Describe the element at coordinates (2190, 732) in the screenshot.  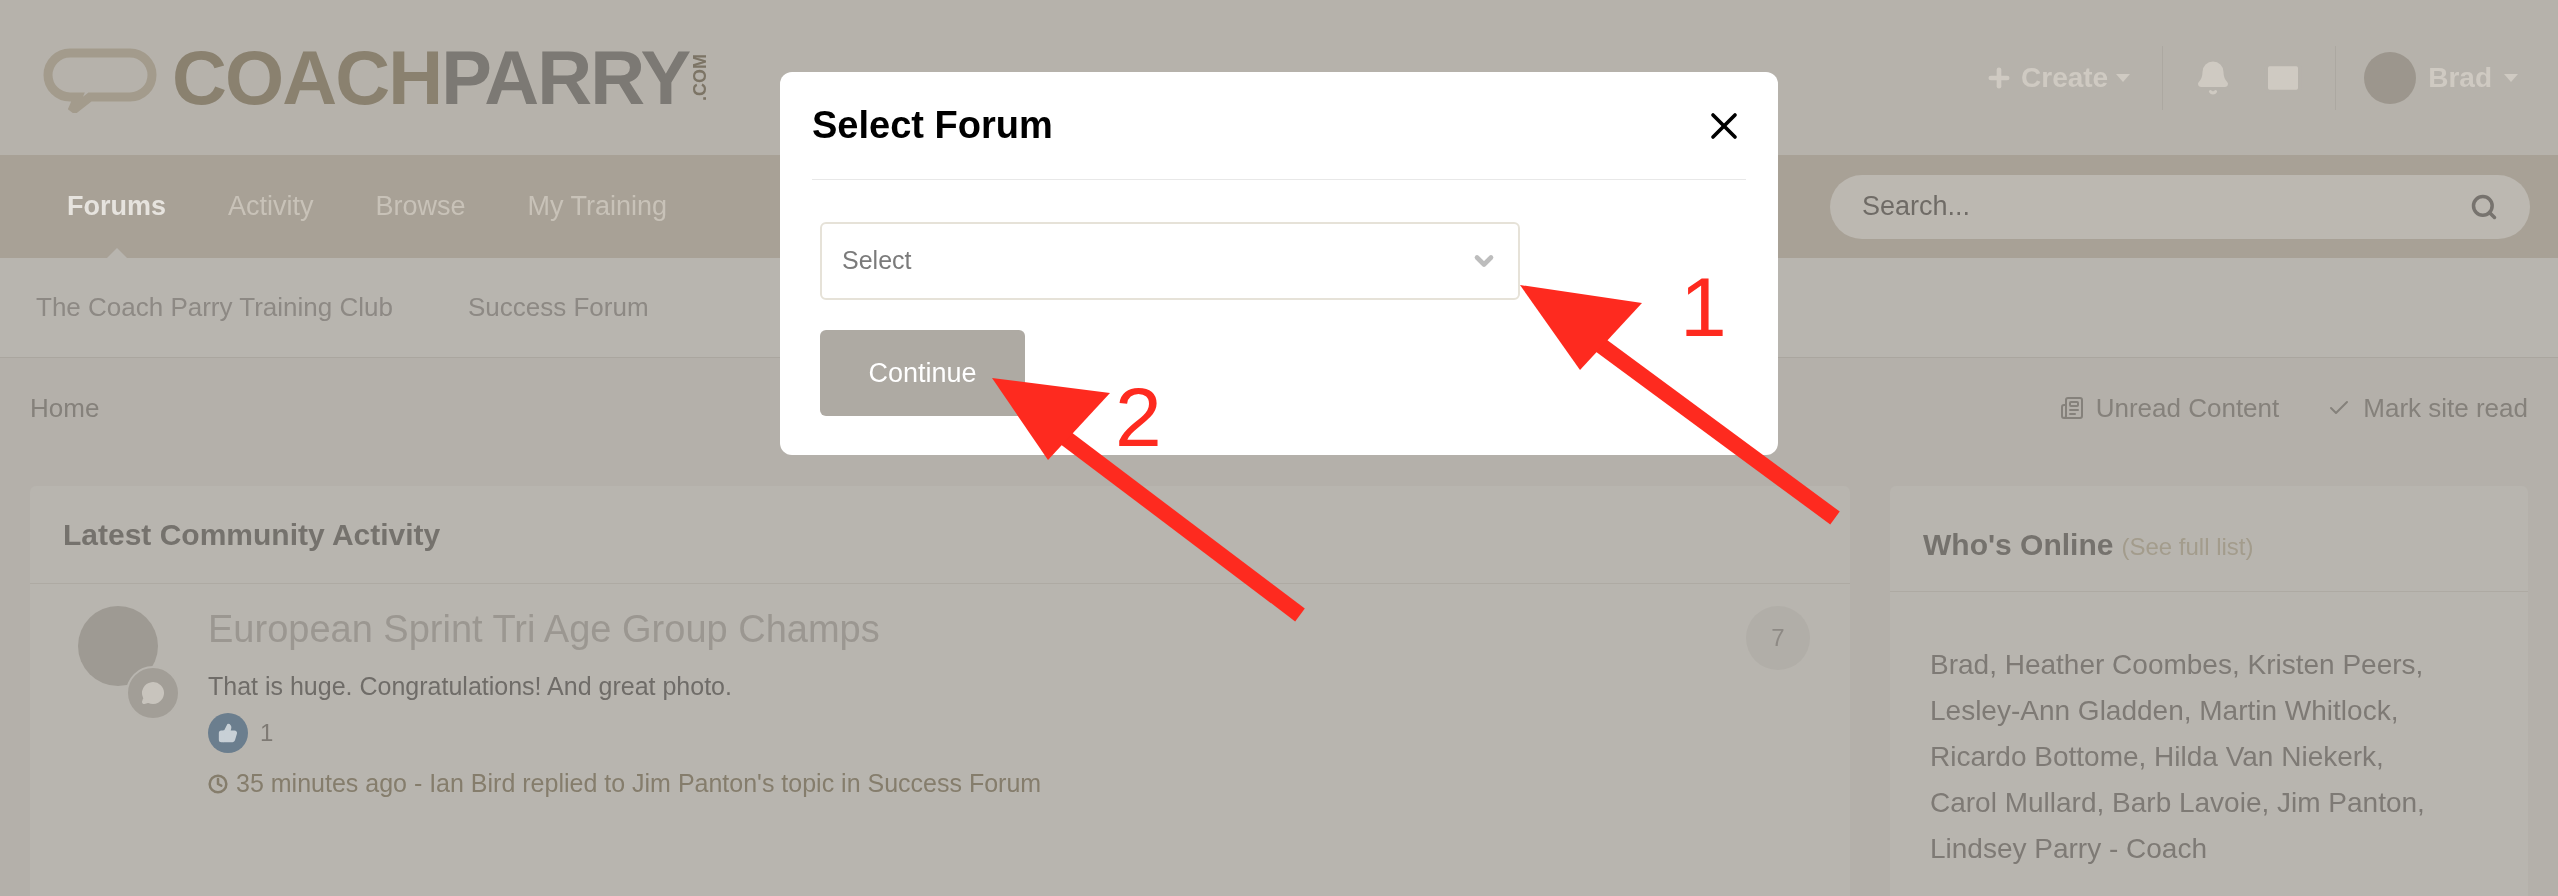
I see `online-users-list: Brad, Heather Coombes, Kristen Peers, Lesley-Ann Gladden, Martin Whitlock, Ricardo Bottome, Hilda Van Niekerk, Carol Mullard, Barb Lavoie, Jim Panton, Lindsey Parry - Coach` at that location.